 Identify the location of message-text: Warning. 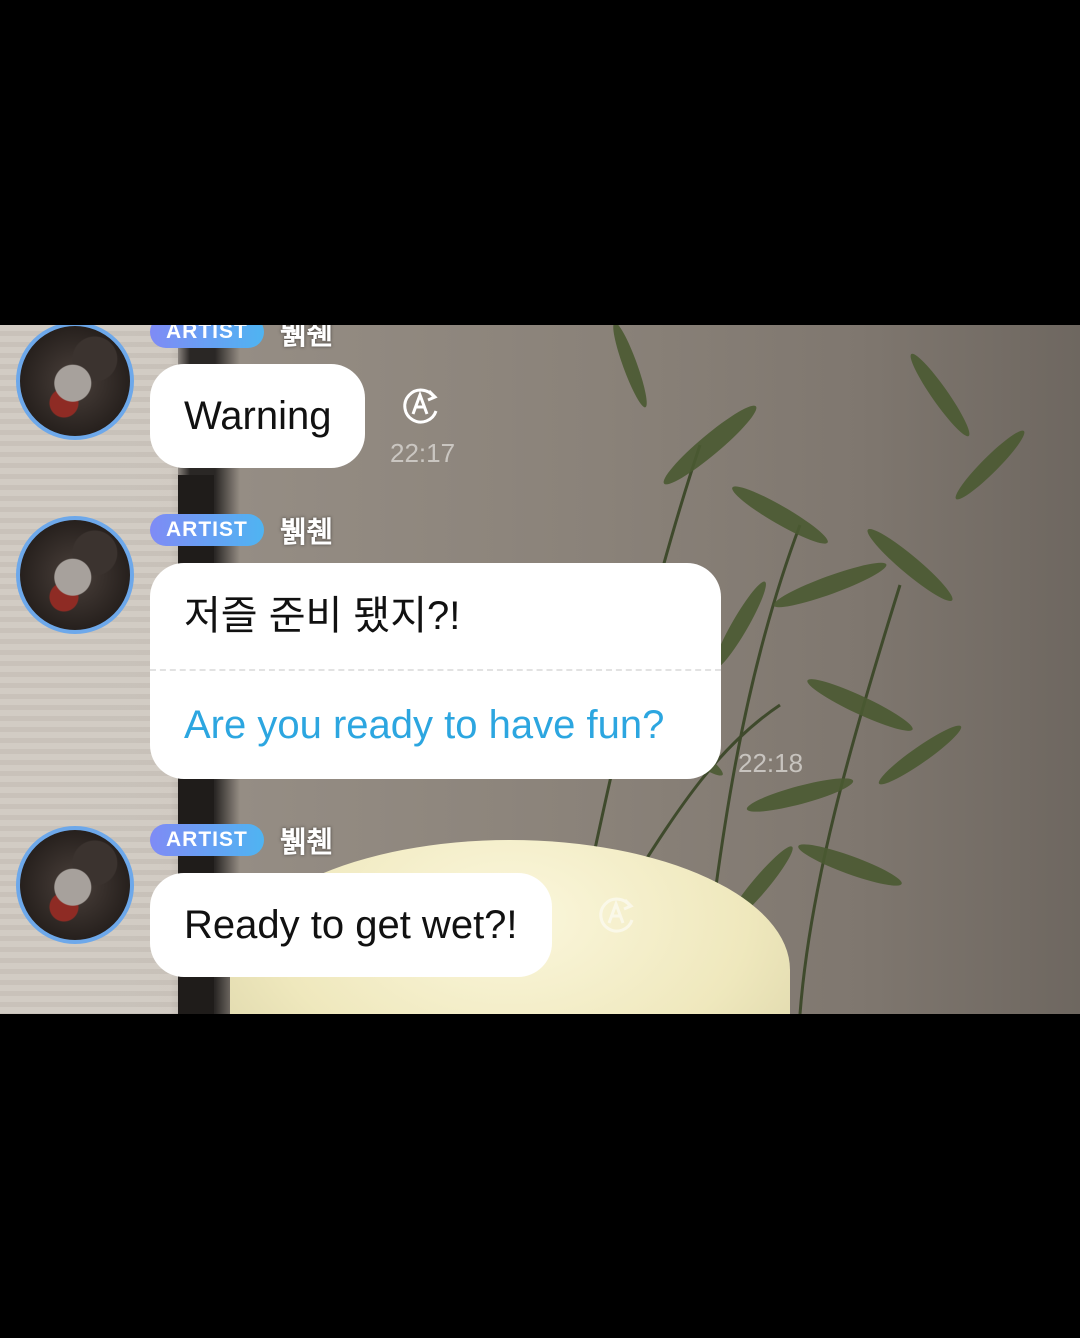
(258, 416).